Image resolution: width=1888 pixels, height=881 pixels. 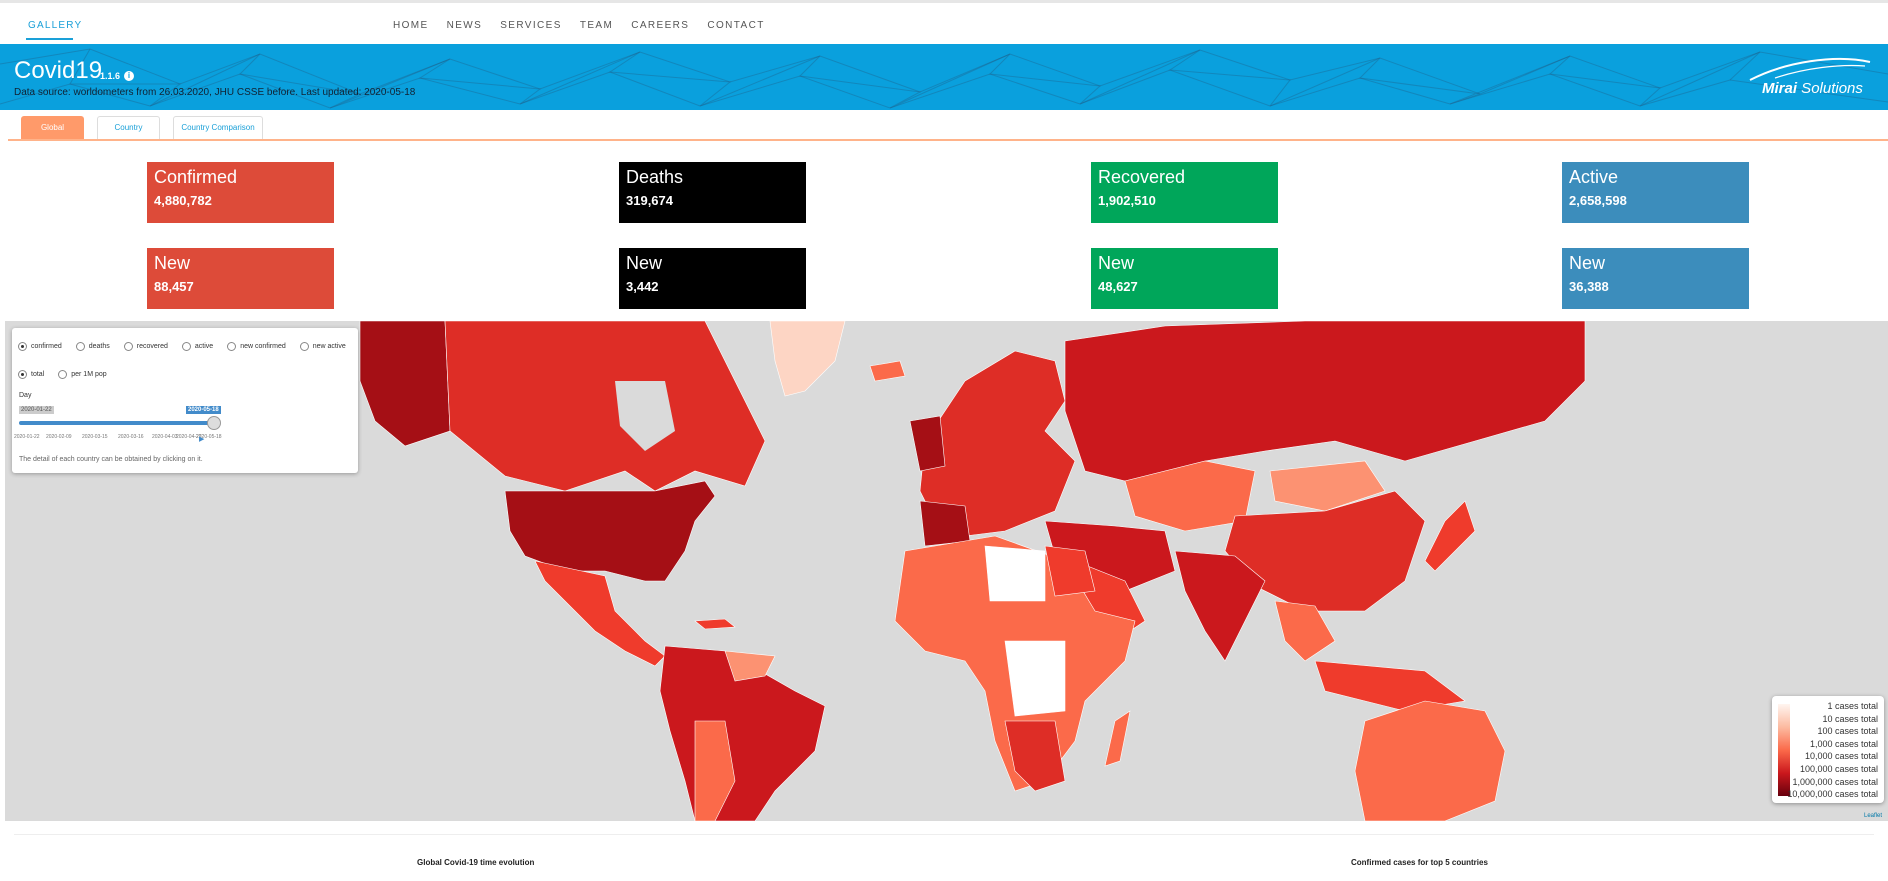 I want to click on tab-global: Global, so click(x=52, y=127).